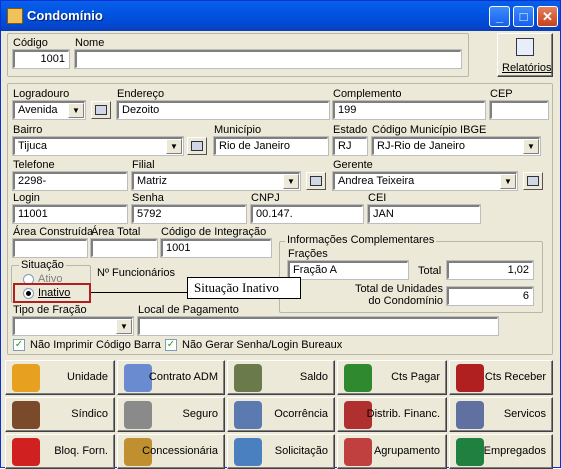  I want to click on person-icon, so click(26, 378).